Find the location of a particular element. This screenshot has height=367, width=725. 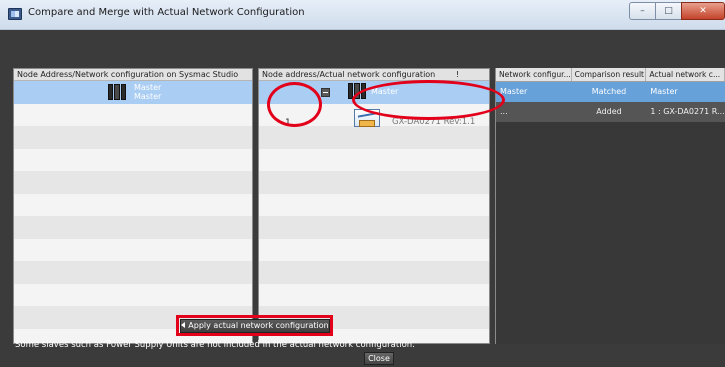

window-close-button: ✕ is located at coordinates (703, 11).